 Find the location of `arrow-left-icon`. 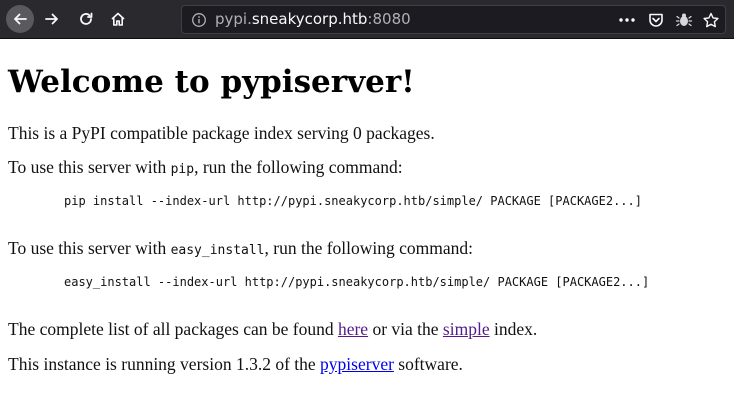

arrow-left-icon is located at coordinates (20, 19).